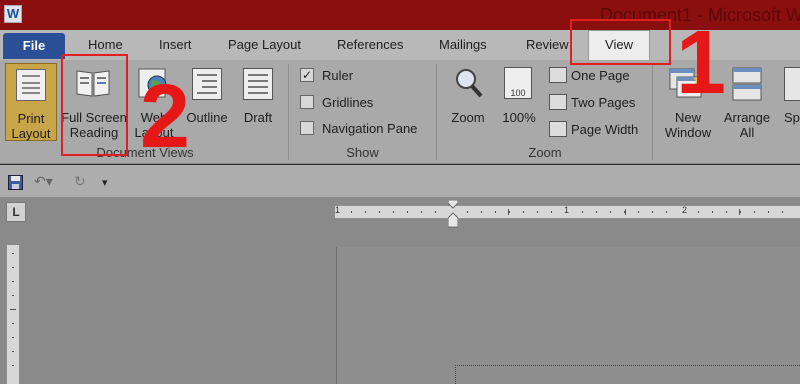  I want to click on arrange-all-button: Arrange All, so click(747, 102).